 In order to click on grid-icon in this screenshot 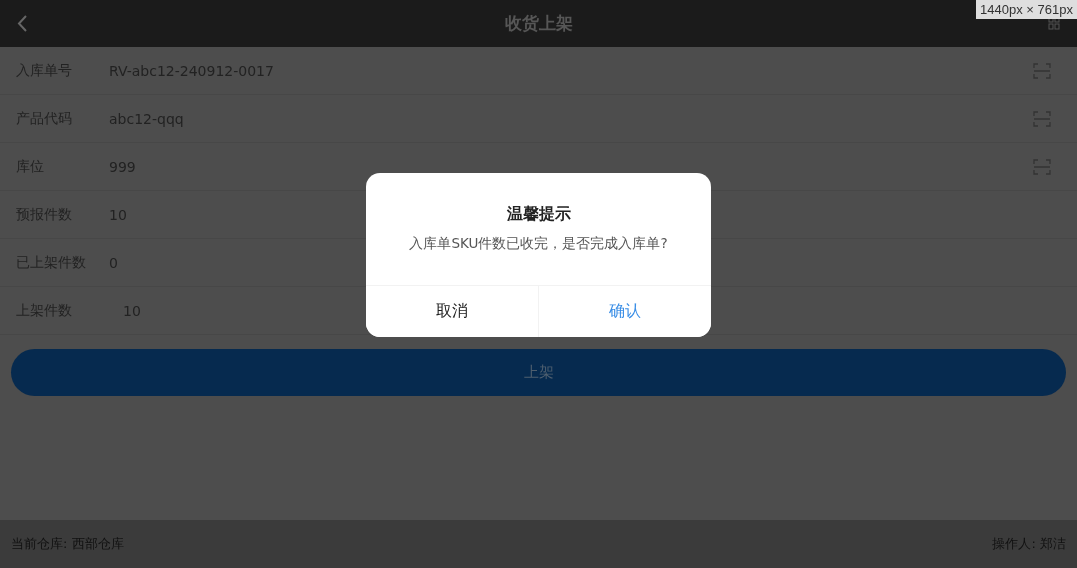, I will do `click(1054, 23)`.